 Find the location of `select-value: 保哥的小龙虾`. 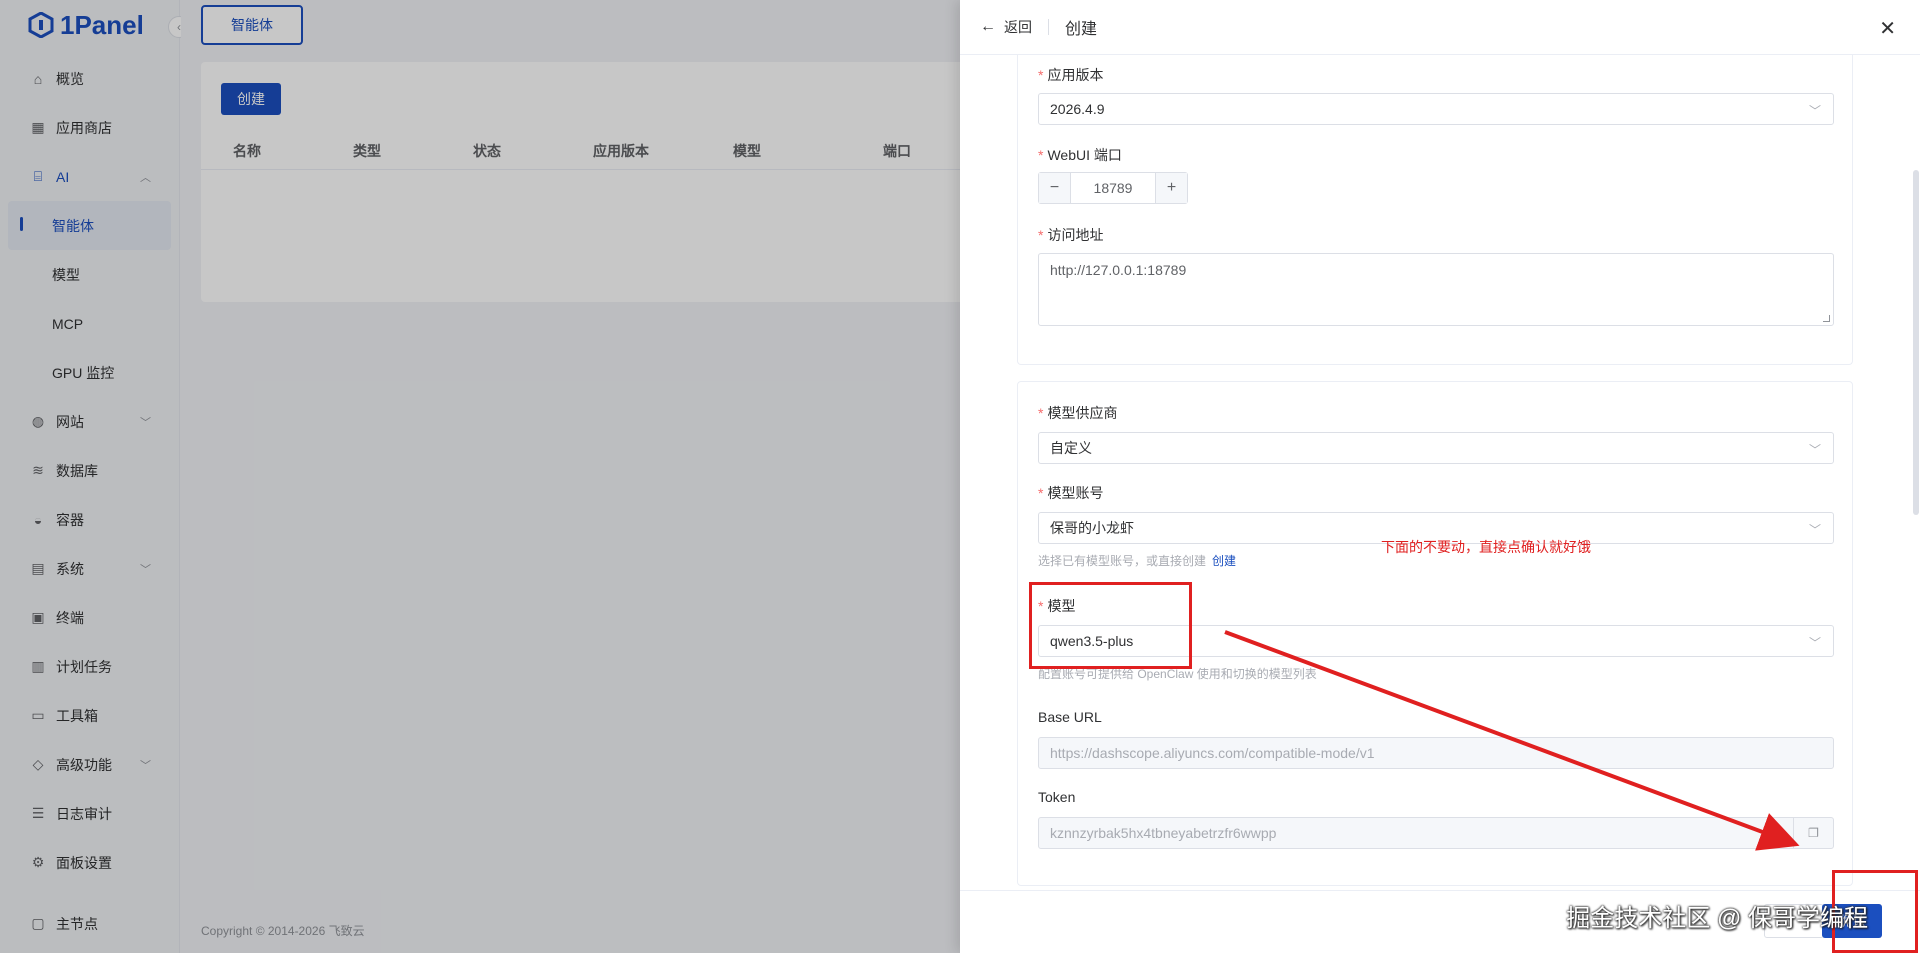

select-value: 保哥的小龙虾 is located at coordinates (1092, 528).